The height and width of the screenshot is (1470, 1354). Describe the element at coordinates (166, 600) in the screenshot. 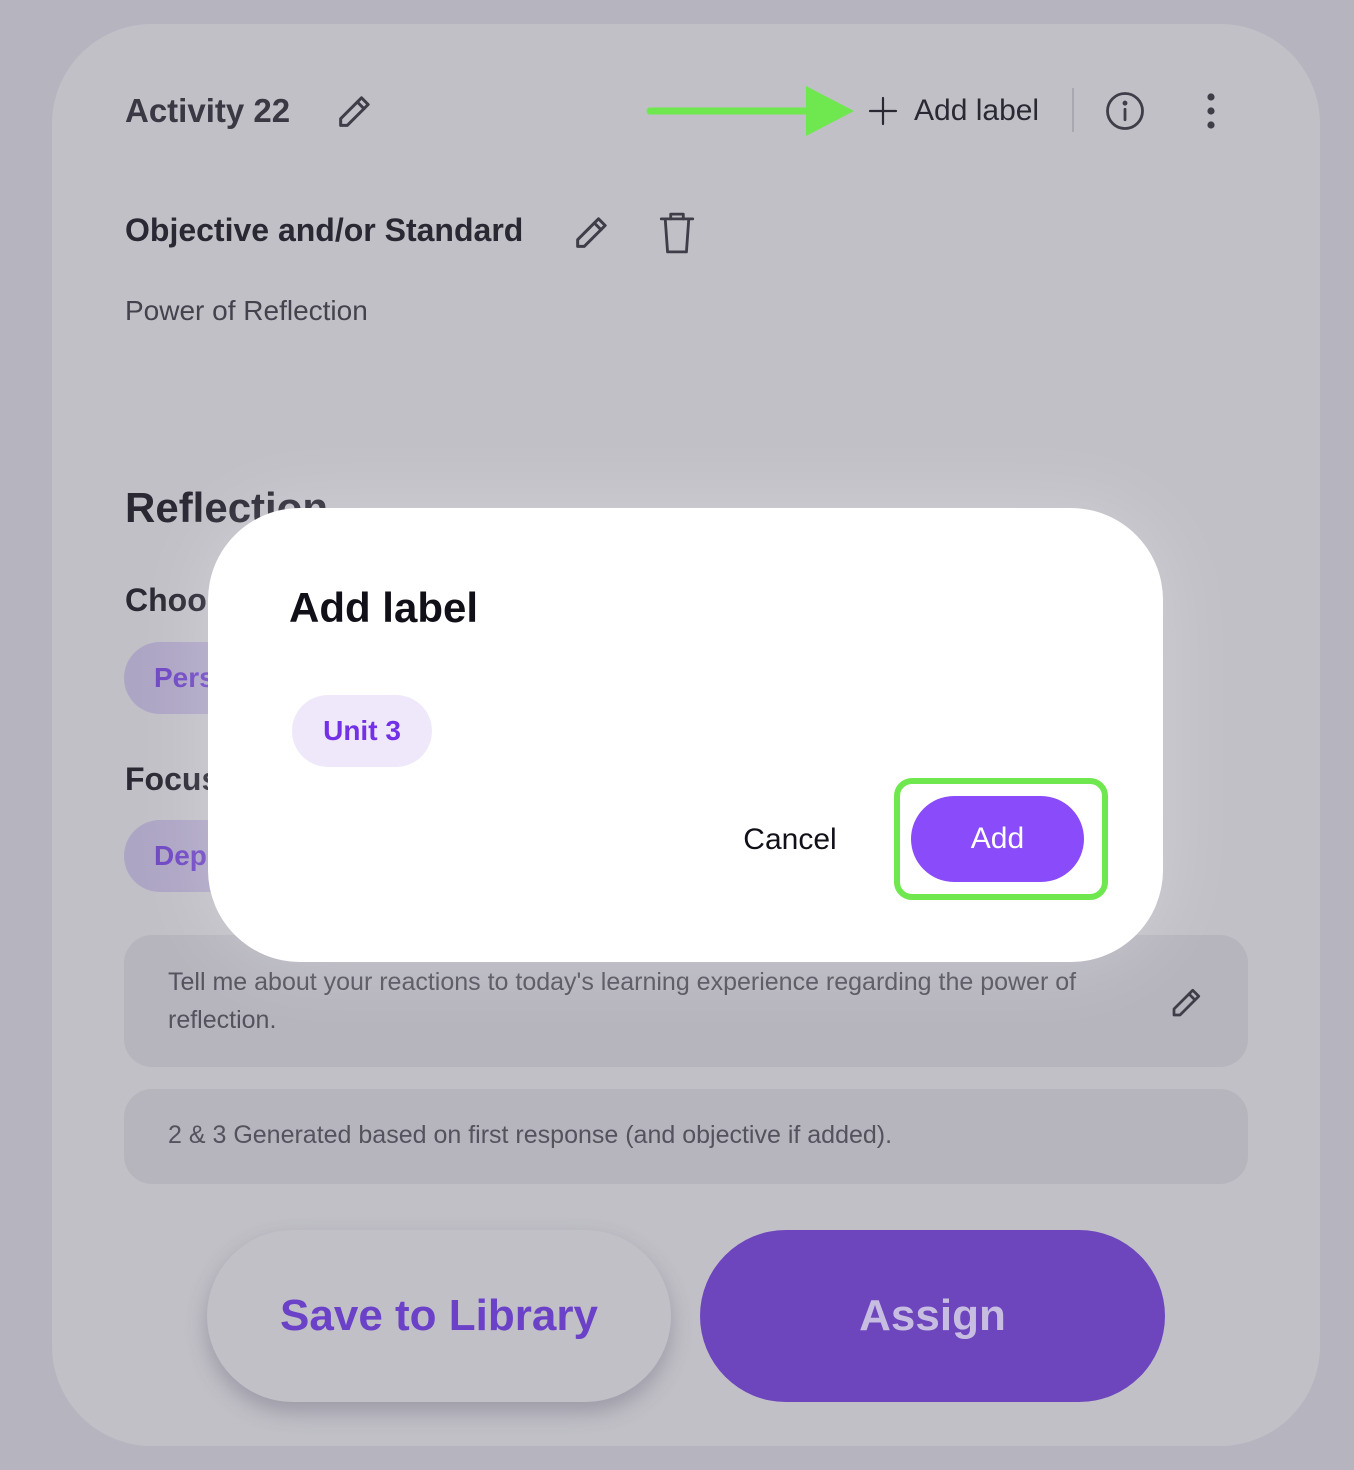

I see `choose-label: Choo` at that location.